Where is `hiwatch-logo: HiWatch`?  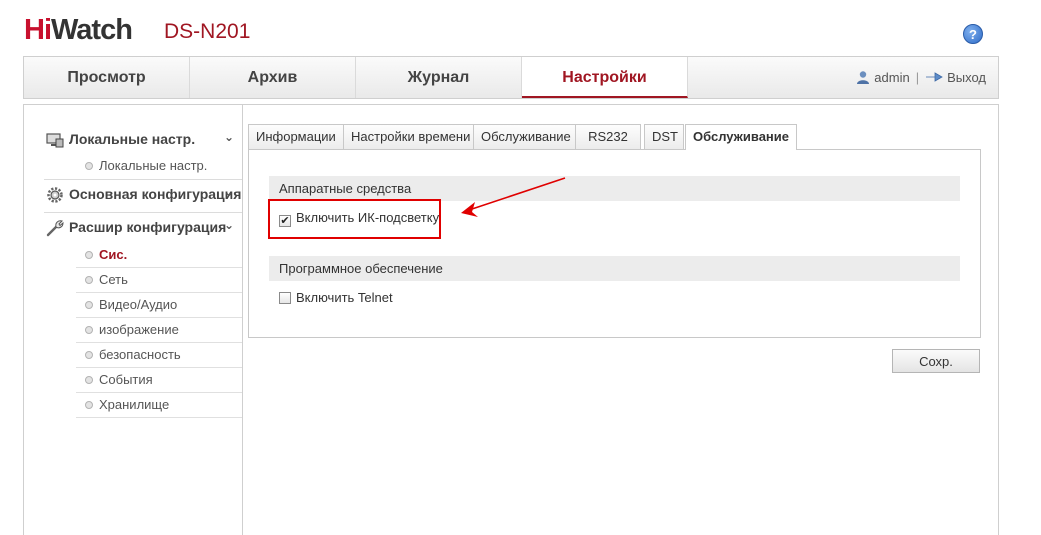
hiwatch-logo: HiWatch is located at coordinates (78, 30).